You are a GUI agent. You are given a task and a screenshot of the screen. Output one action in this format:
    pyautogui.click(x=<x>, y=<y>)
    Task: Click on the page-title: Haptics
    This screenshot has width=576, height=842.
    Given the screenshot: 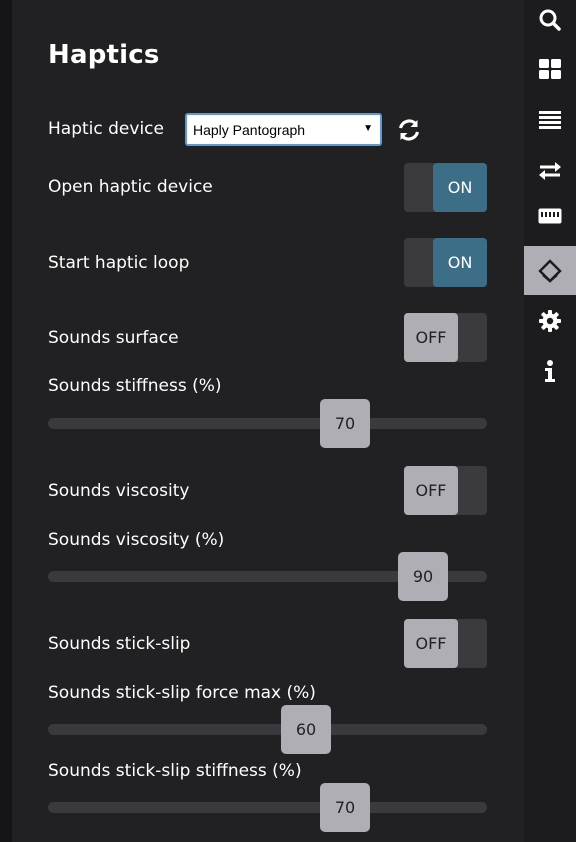 What is the action you would take?
    pyautogui.click(x=104, y=55)
    